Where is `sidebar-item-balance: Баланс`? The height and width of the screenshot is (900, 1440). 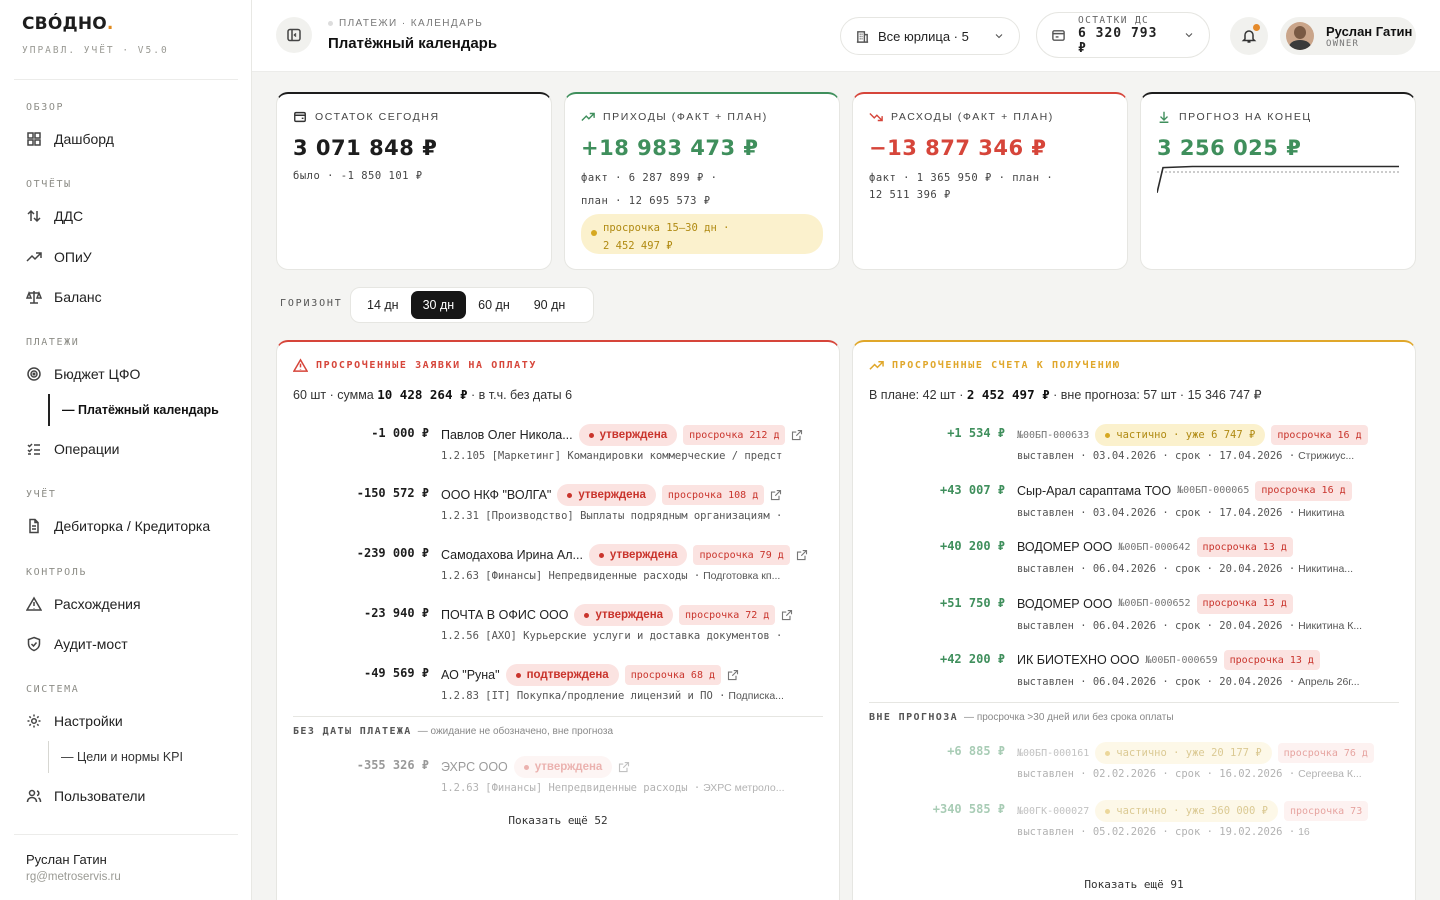 sidebar-item-balance: Баланс is located at coordinates (64, 297).